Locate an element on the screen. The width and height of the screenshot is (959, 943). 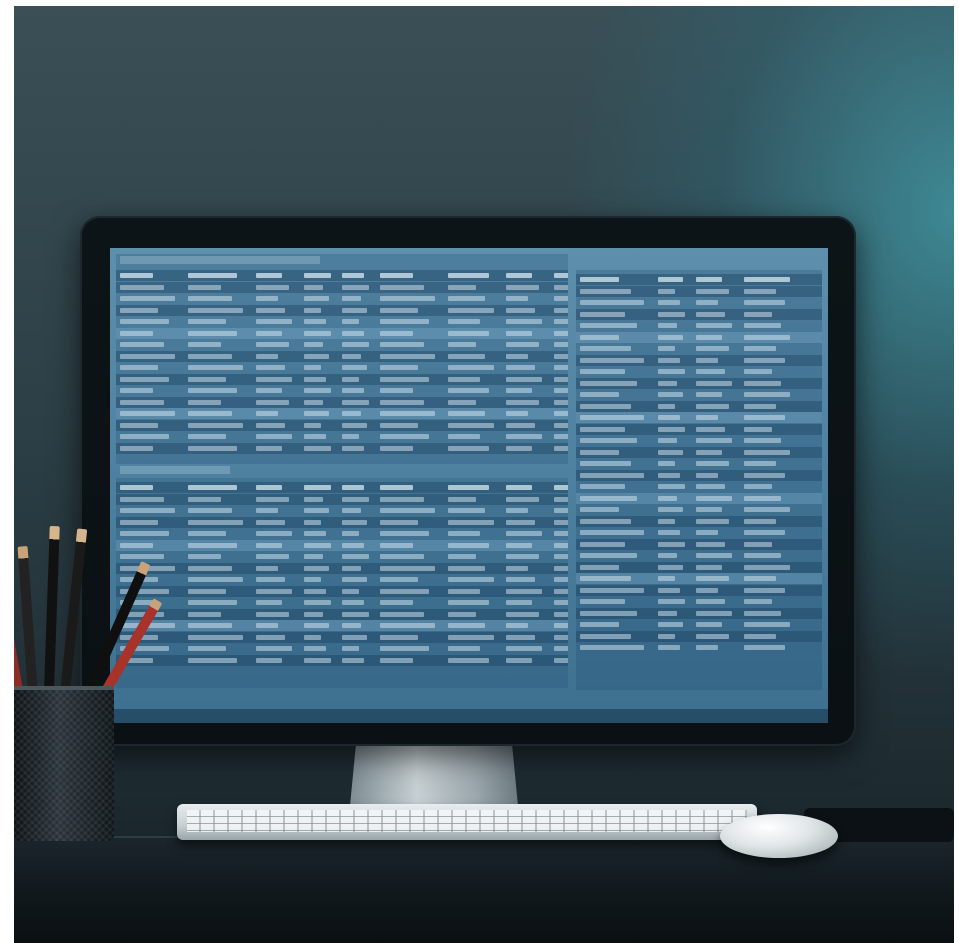
mouse is located at coordinates (779, 836).